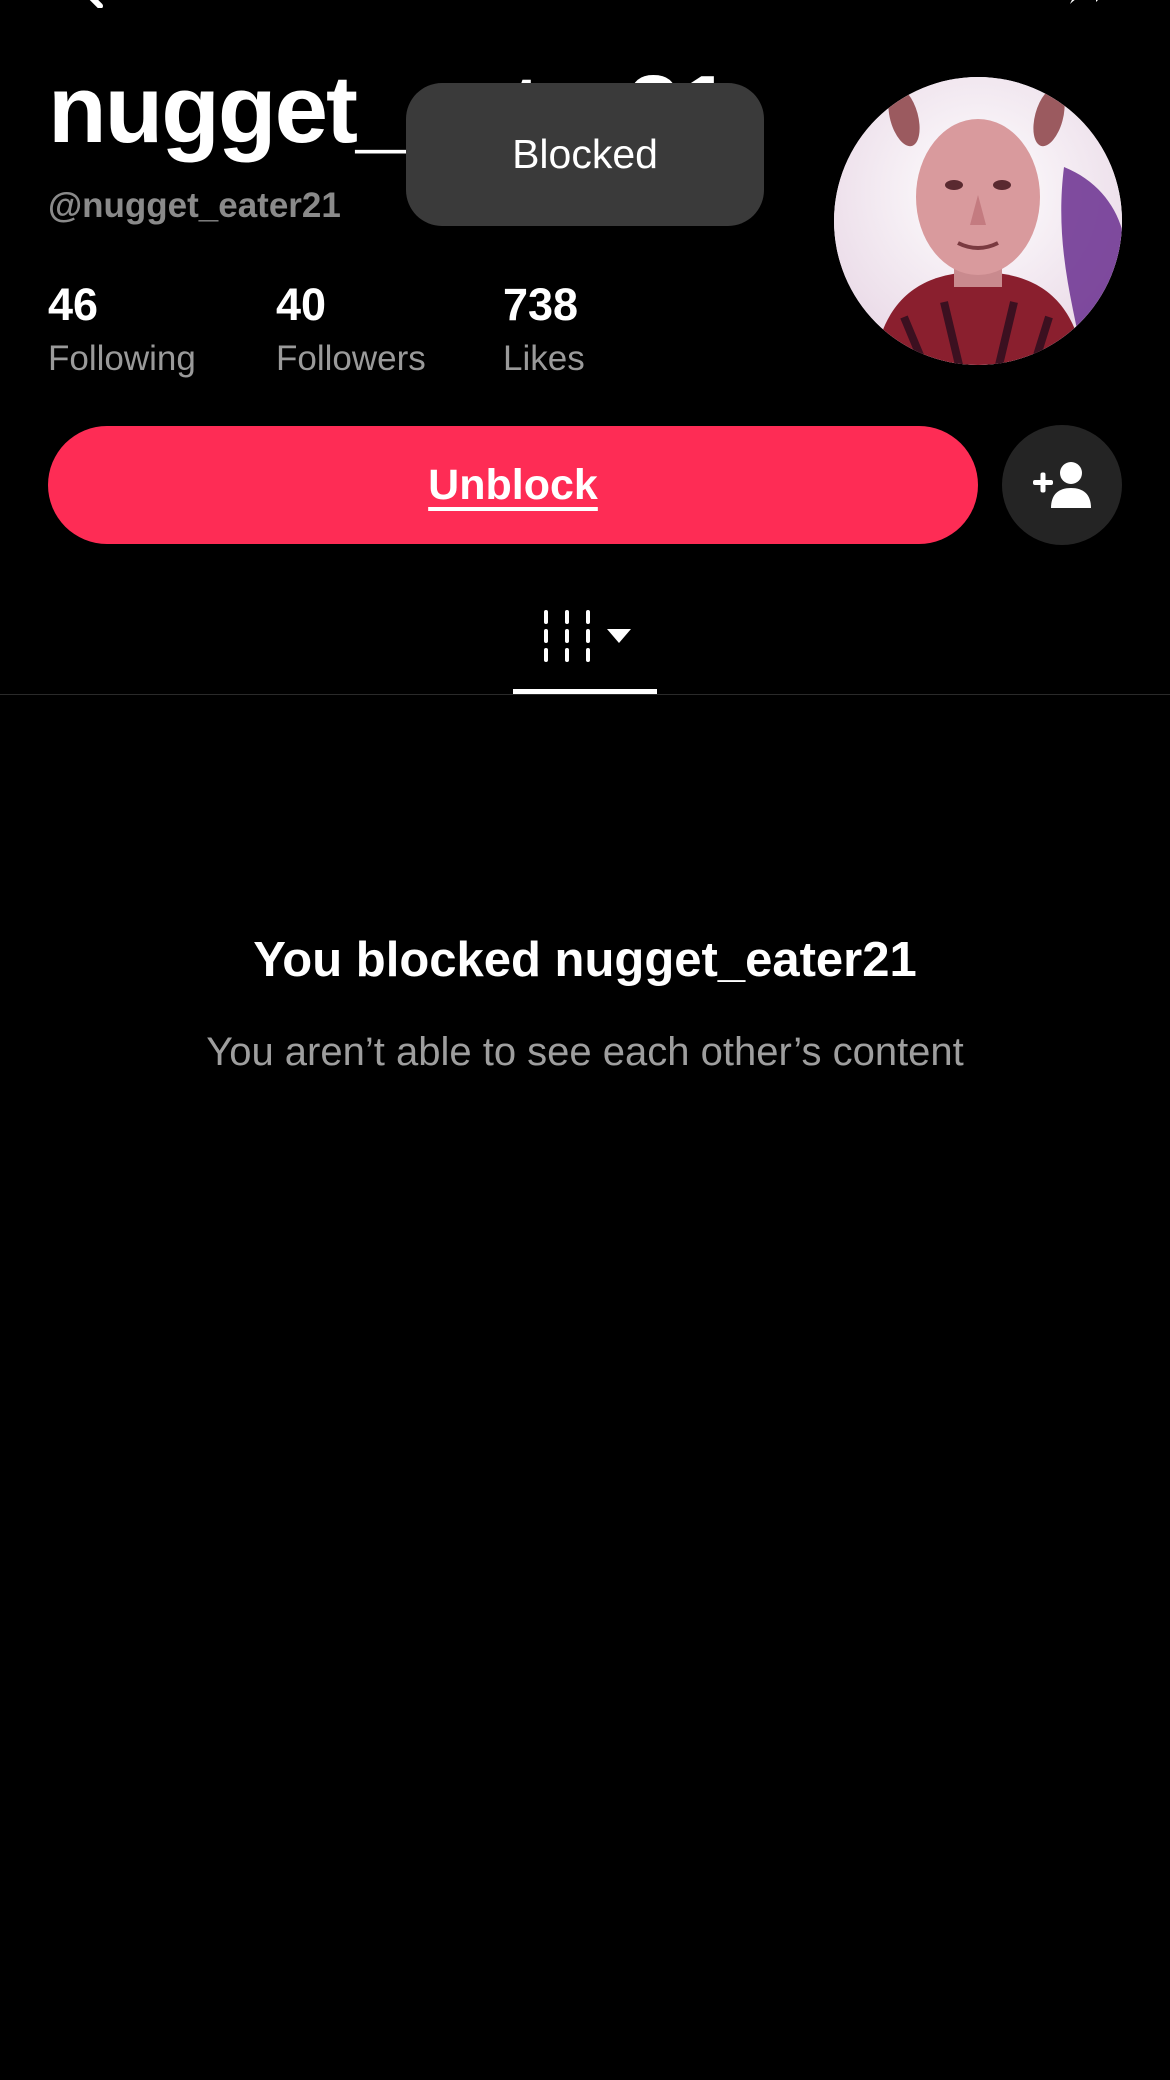 The height and width of the screenshot is (2080, 1170). I want to click on toast-label: Blocked, so click(585, 154).